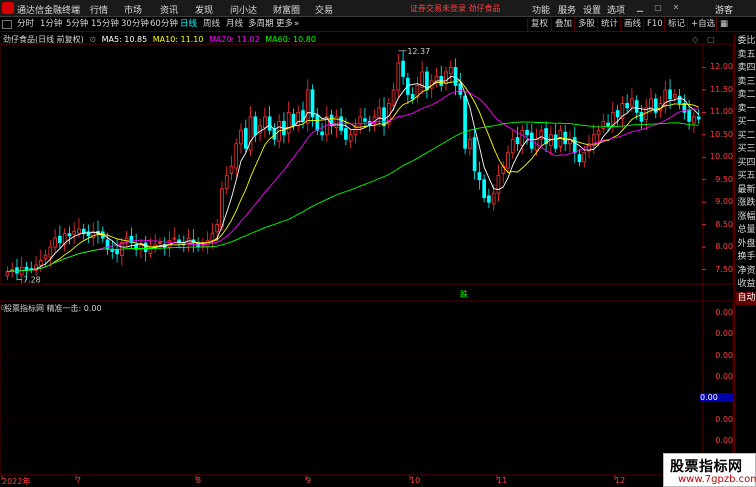 The height and width of the screenshot is (487, 756). Describe the element at coordinates (502, 480) in the screenshot. I see `date-tick-label: 11` at that location.